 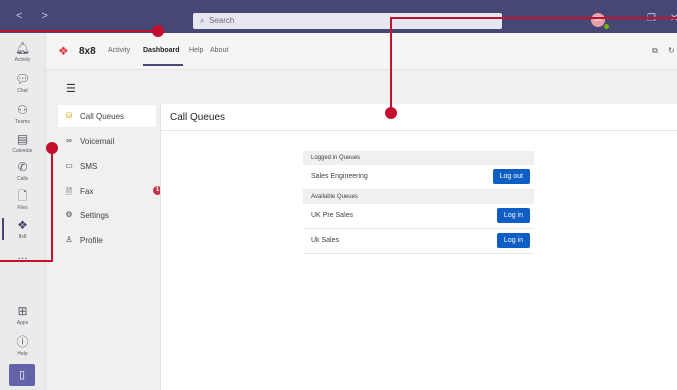 I want to click on sidebar-item-fax: 🖹 Fax 1, so click(x=110, y=191).